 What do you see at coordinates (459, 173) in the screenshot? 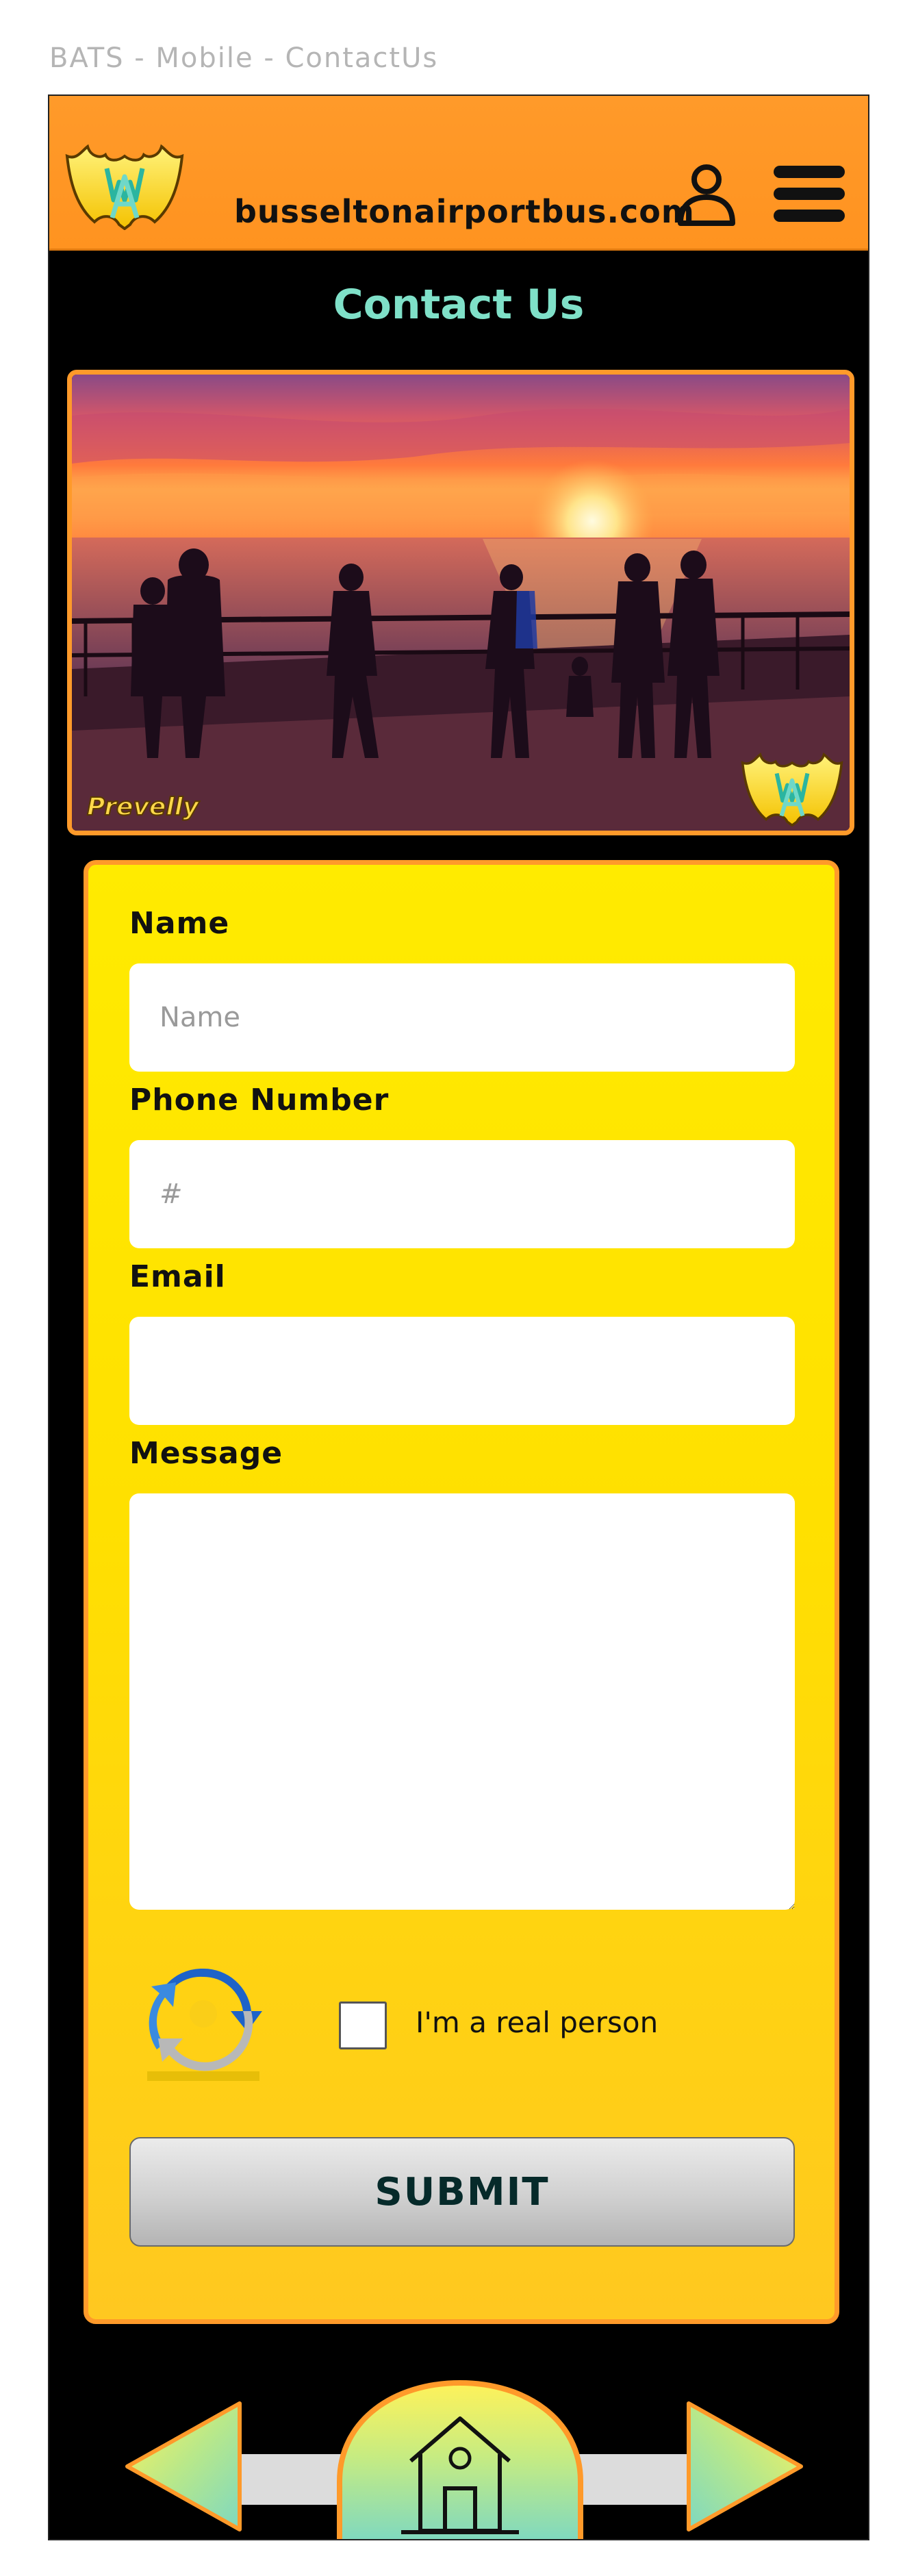
I see `site-header: busseltonairportbus.com` at bounding box center [459, 173].